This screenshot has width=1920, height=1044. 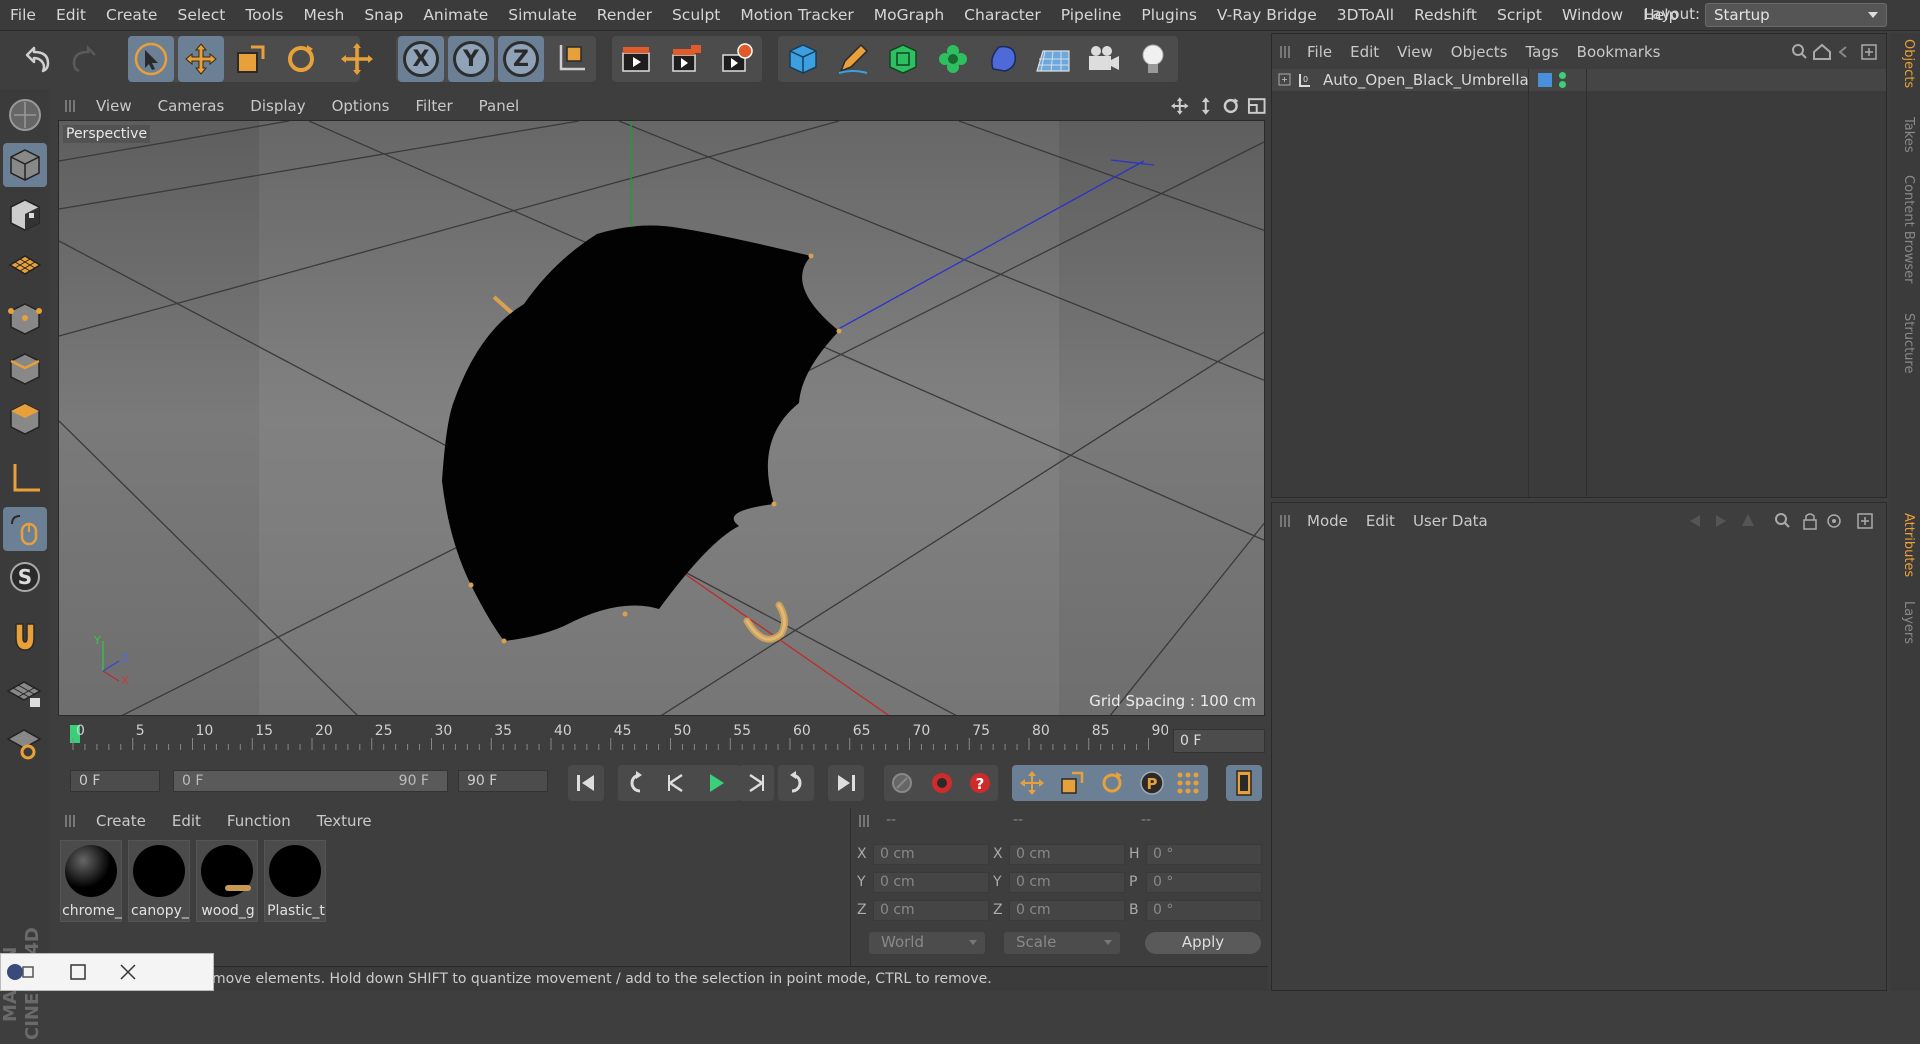 I want to click on make-editable-button, so click(x=25, y=115).